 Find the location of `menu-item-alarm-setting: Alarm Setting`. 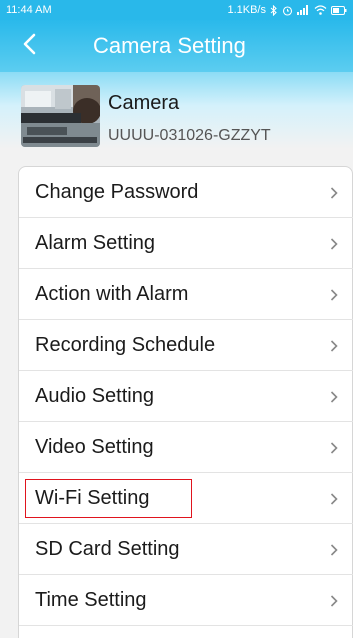

menu-item-alarm-setting: Alarm Setting is located at coordinates (186, 243).